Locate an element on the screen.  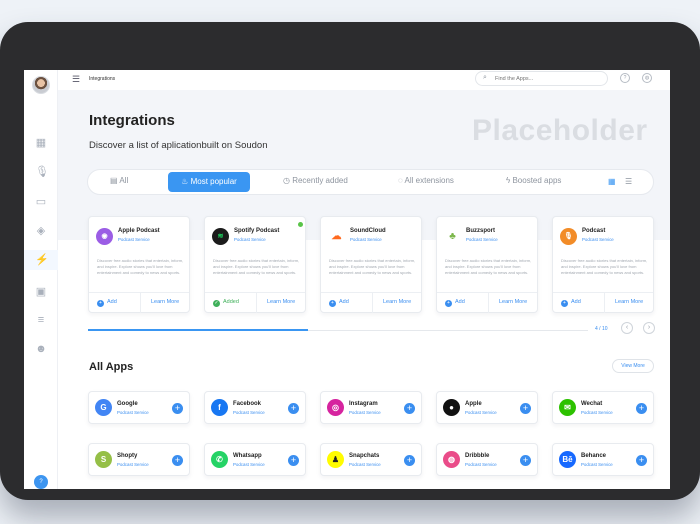
card-title: SoundCloud is located at coordinates (368, 231).